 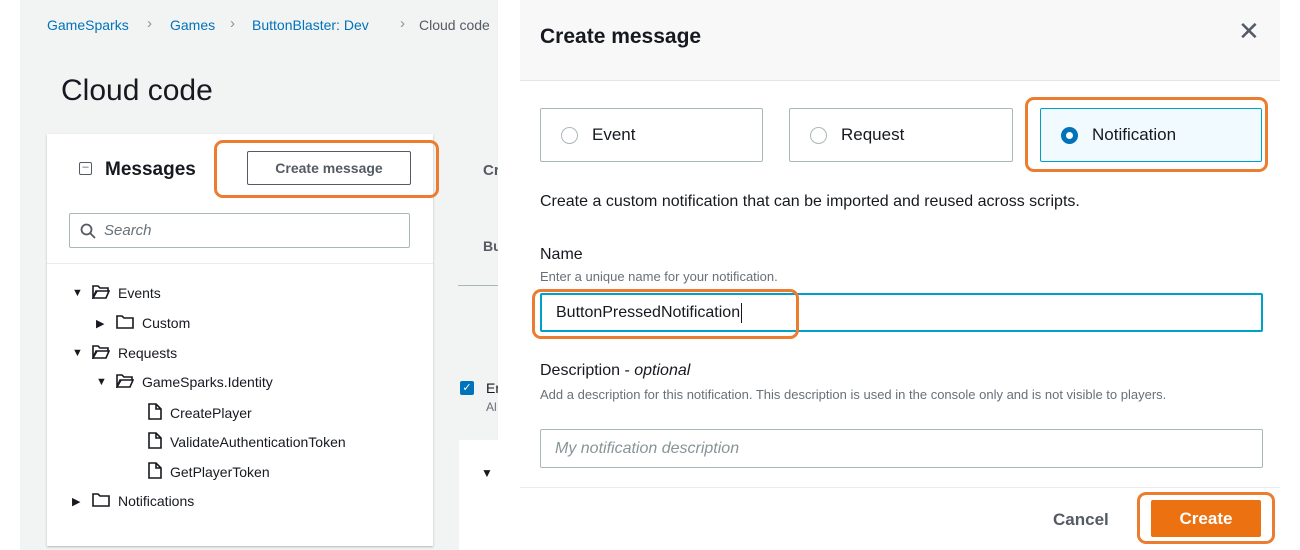 I want to click on search-placeholder: Search, so click(x=128, y=230).